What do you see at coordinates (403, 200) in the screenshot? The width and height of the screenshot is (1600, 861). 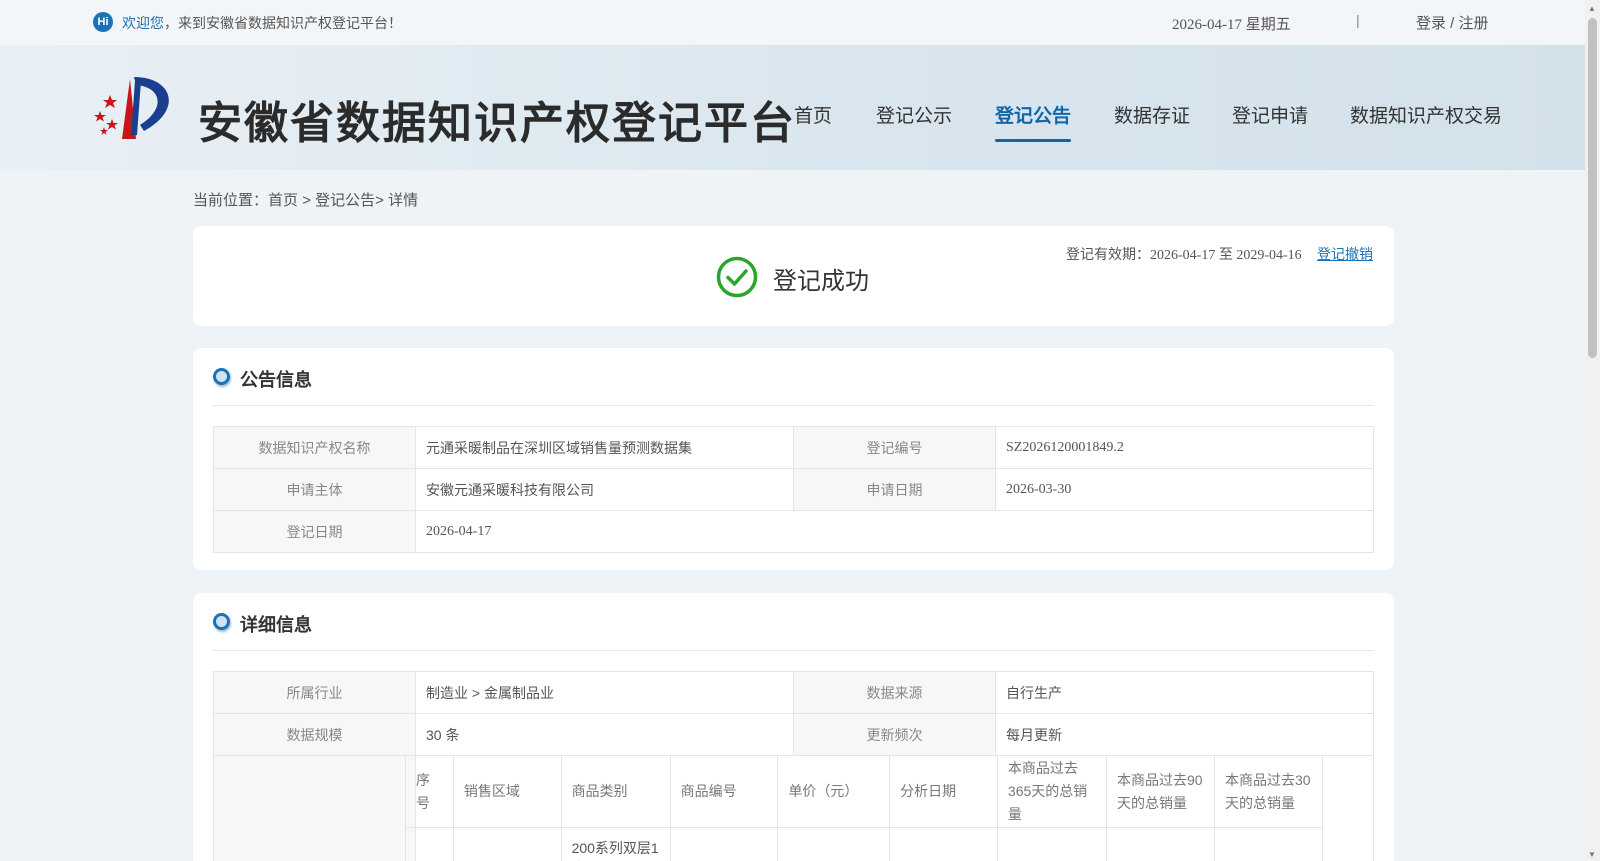 I see `breadcrumb-current: 详情` at bounding box center [403, 200].